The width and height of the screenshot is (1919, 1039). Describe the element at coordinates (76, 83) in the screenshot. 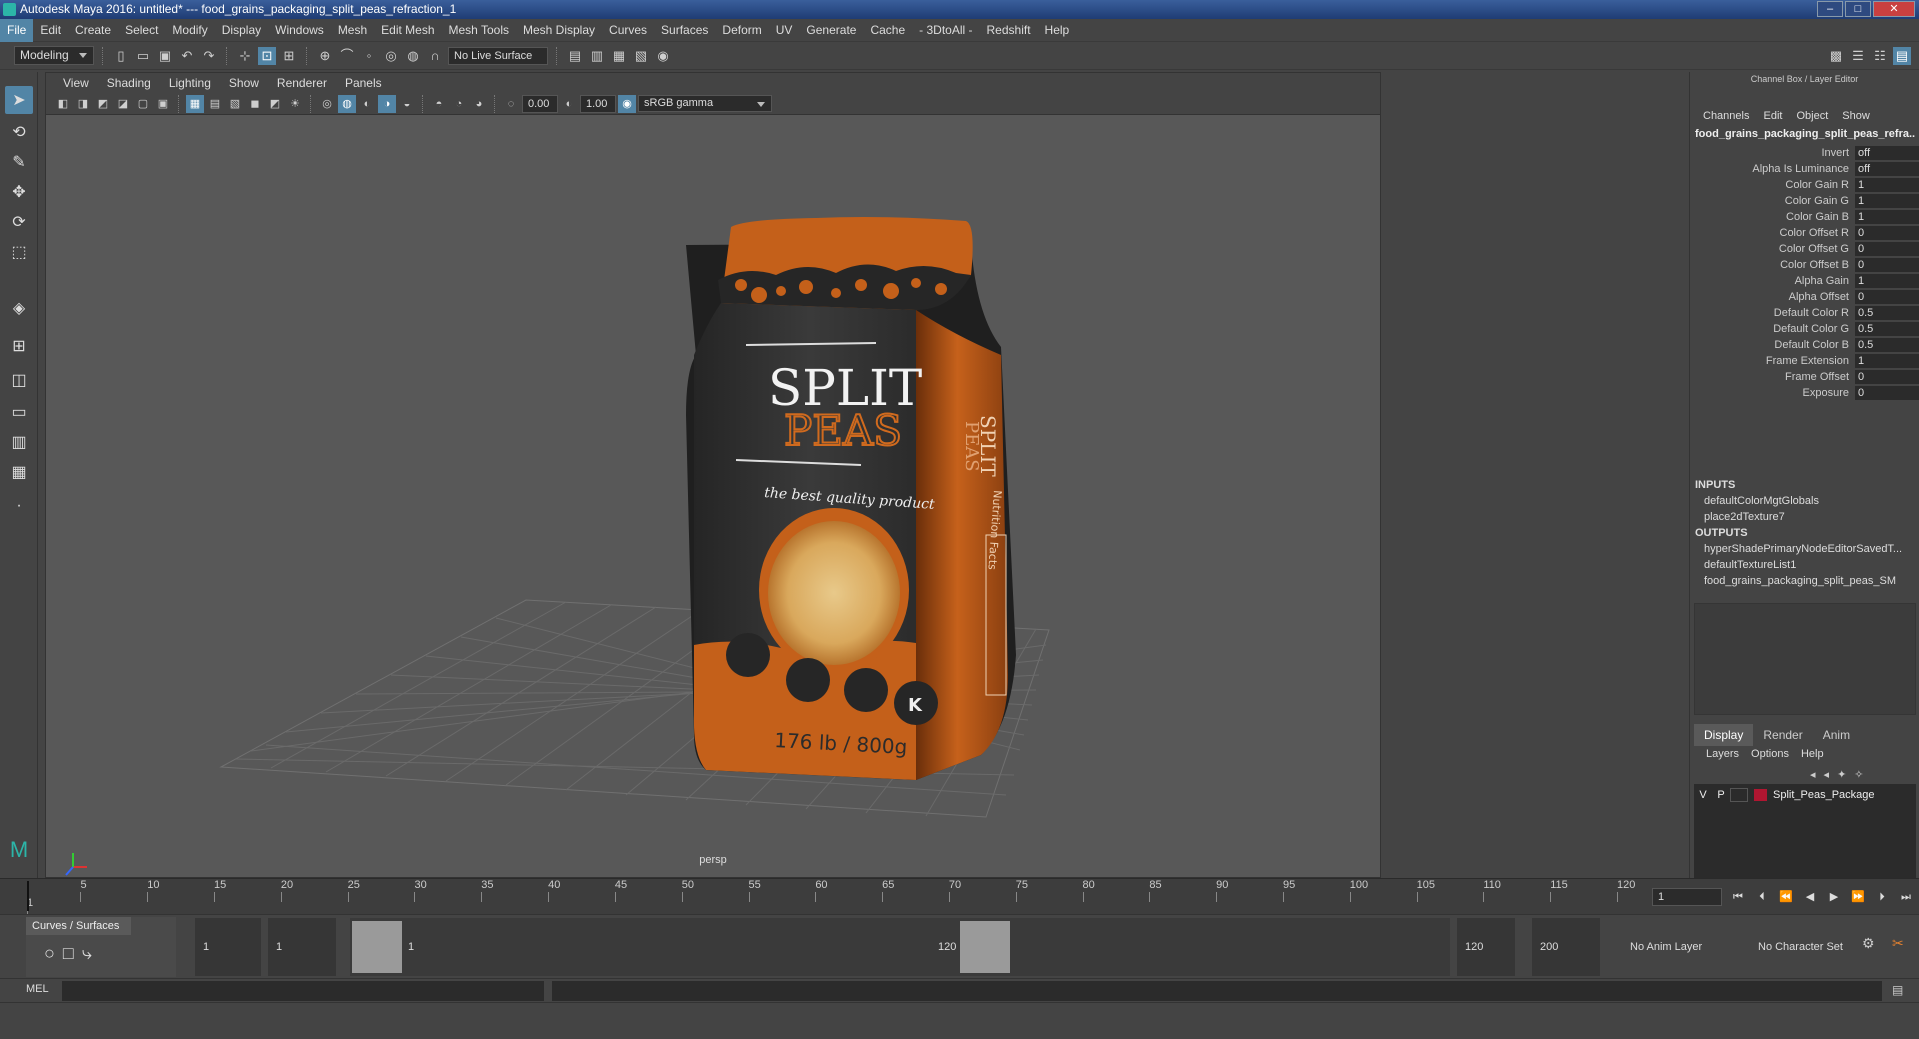

I see `viewport-menu-view: View` at that location.